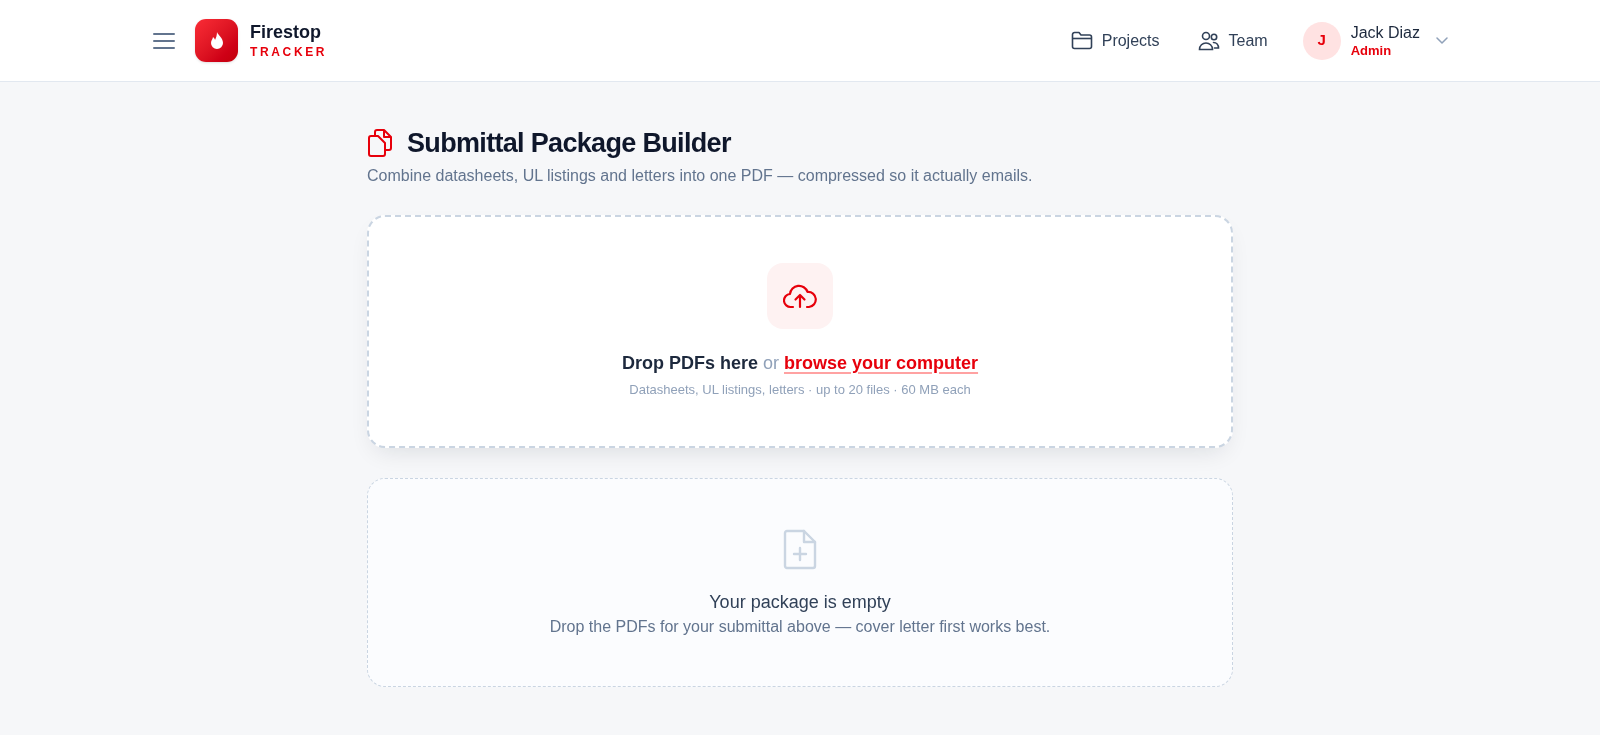 Image resolution: width=1600 pixels, height=735 pixels. What do you see at coordinates (1442, 40) in the screenshot?
I see `chevron-down-icon` at bounding box center [1442, 40].